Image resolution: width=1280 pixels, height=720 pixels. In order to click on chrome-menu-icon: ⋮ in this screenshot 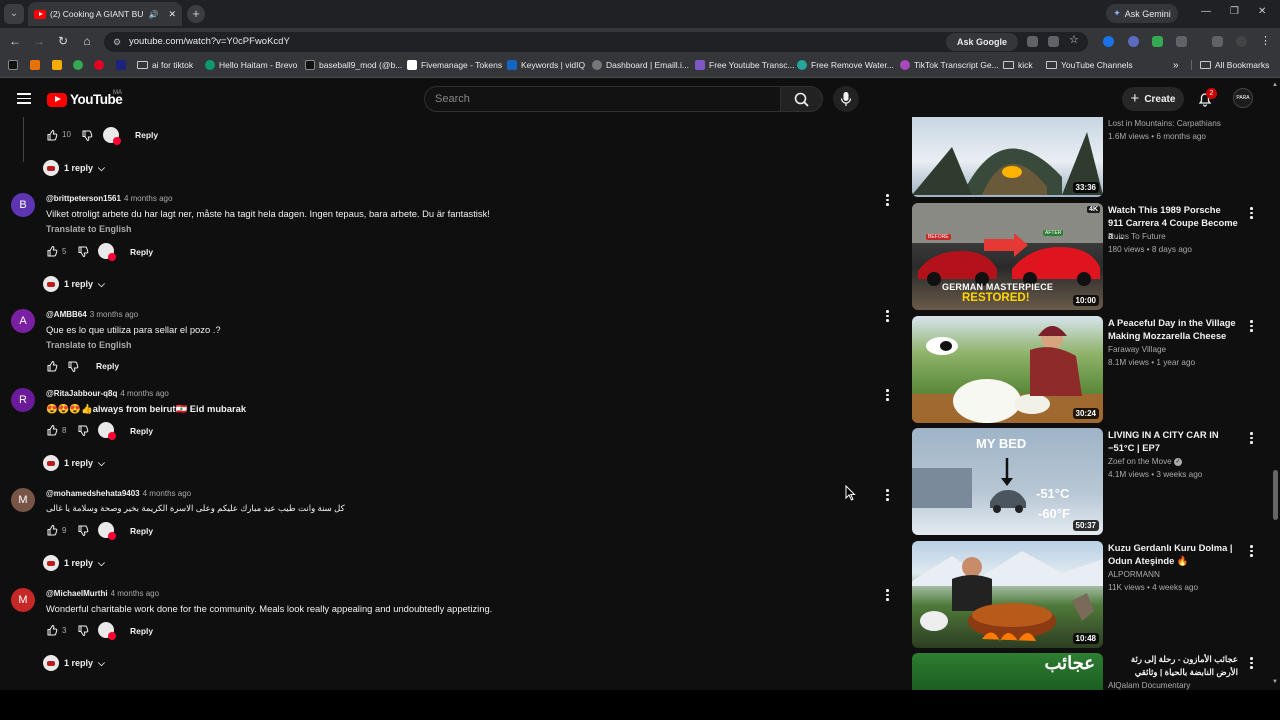, I will do `click(1265, 41)`.